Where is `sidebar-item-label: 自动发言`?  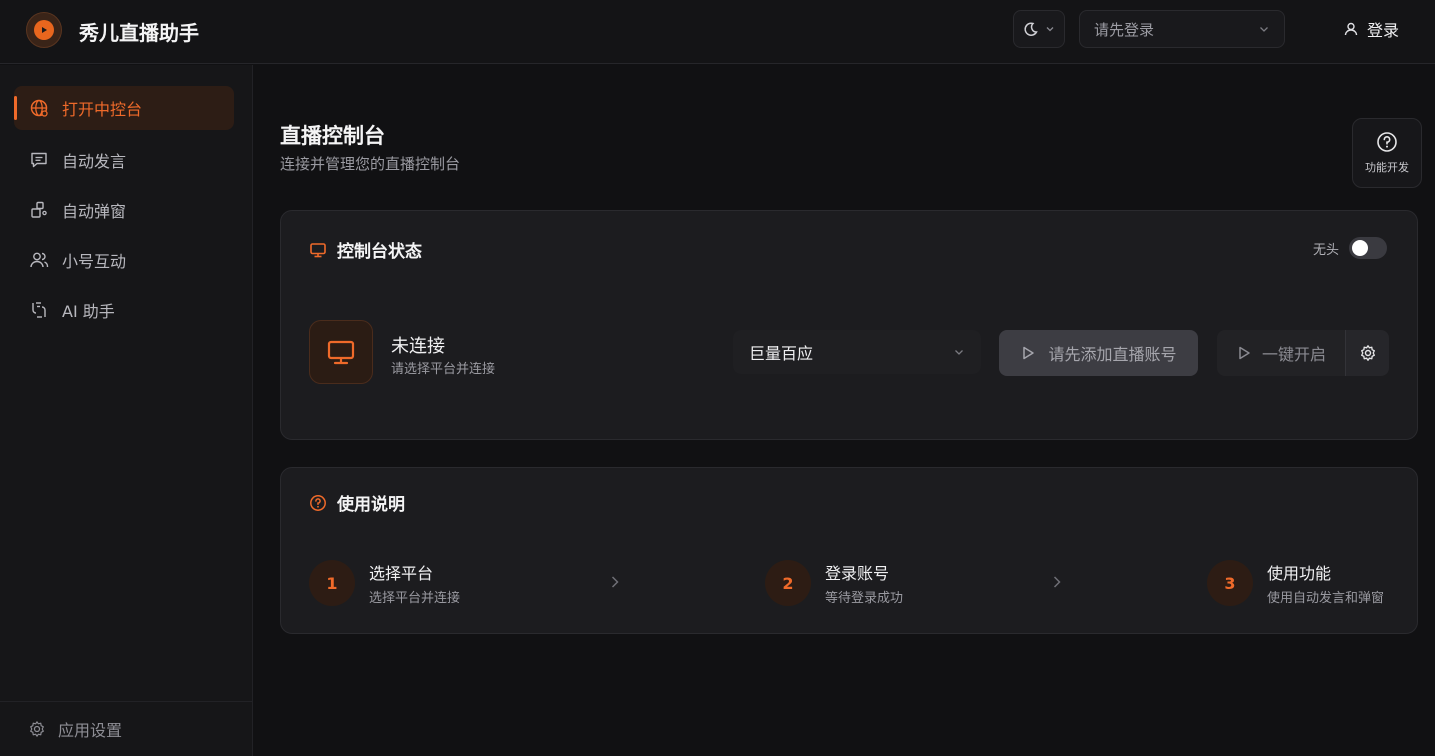
sidebar-item-label: 自动发言 is located at coordinates (94, 161).